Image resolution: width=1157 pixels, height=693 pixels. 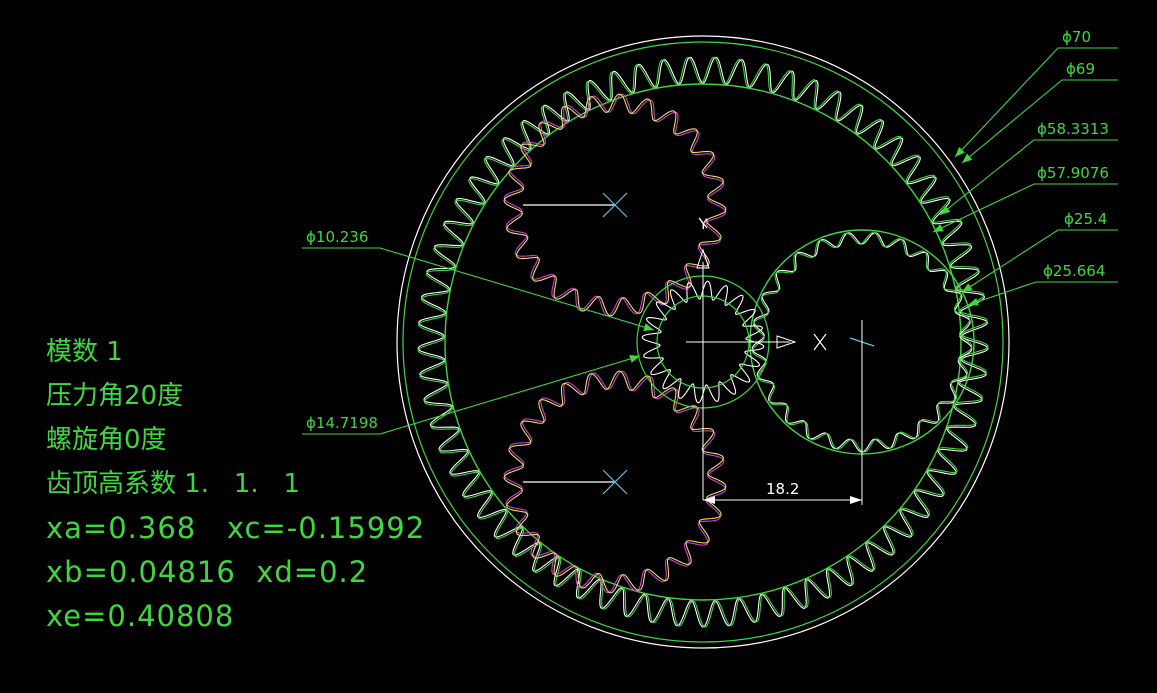 I want to click on dim-label-57: ϕ57.9076, so click(x=1073, y=173).